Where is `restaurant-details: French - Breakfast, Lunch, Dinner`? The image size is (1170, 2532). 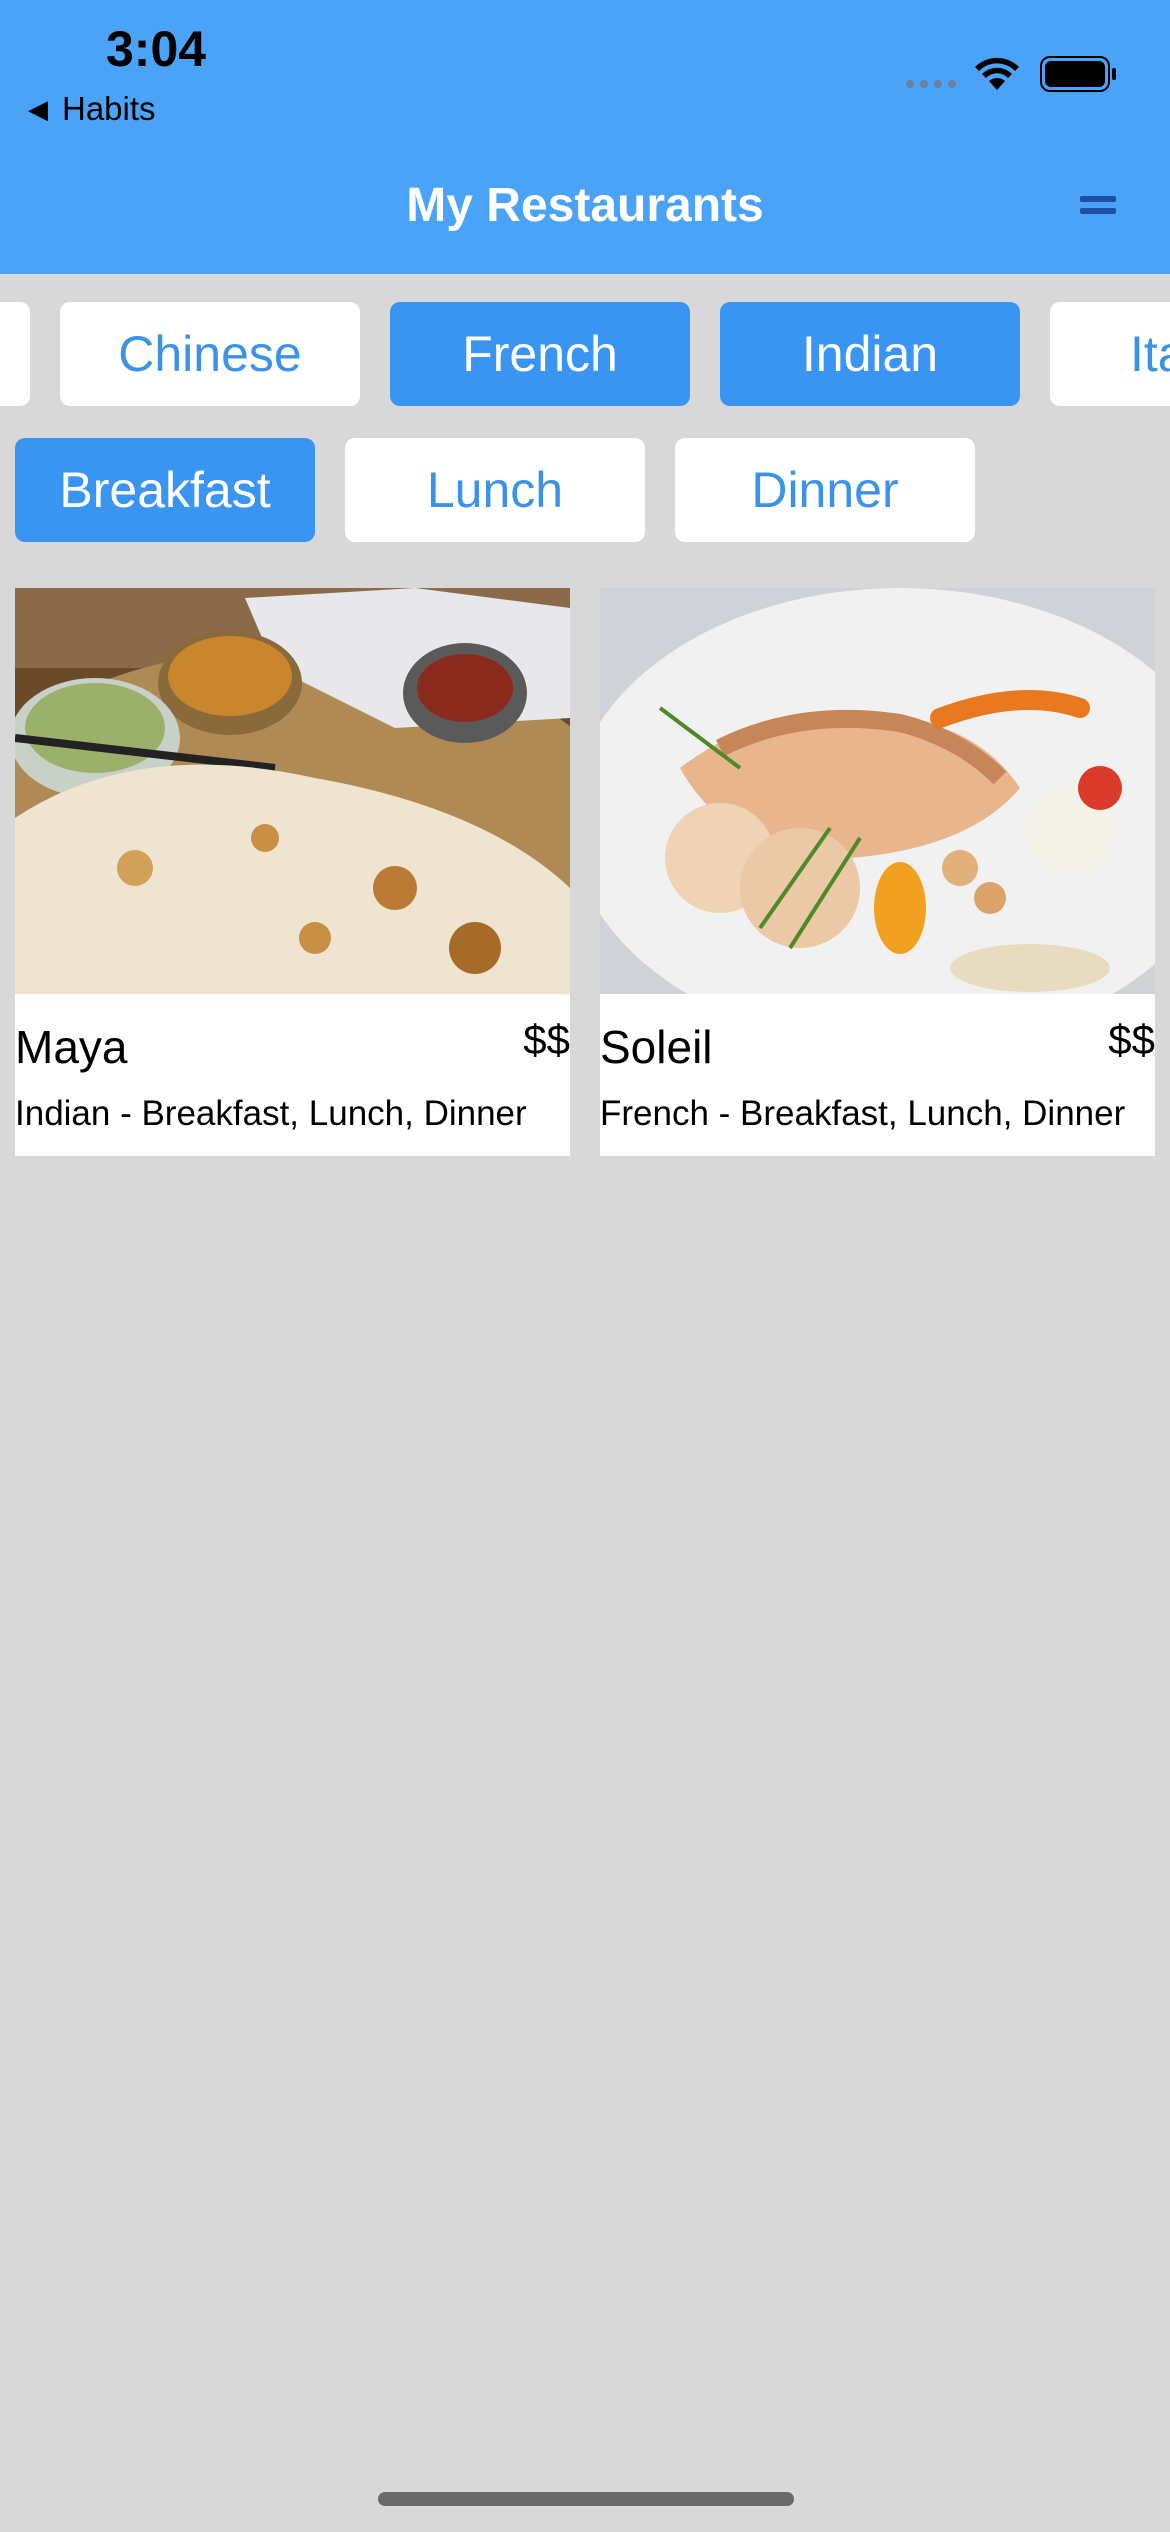 restaurant-details: French - Breakfast, Lunch, Dinner is located at coordinates (863, 1113).